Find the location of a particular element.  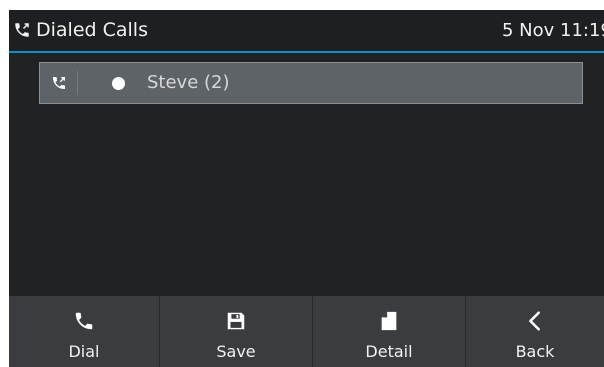

dial-button-label: Dial is located at coordinates (84, 351).